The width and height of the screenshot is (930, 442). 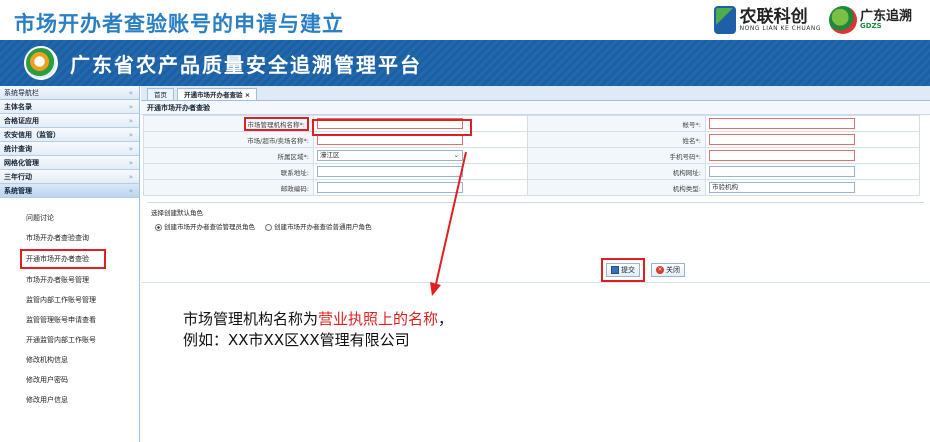 What do you see at coordinates (69, 163) in the screenshot?
I see `sidebar-item-grid: 网格化管理 »` at bounding box center [69, 163].